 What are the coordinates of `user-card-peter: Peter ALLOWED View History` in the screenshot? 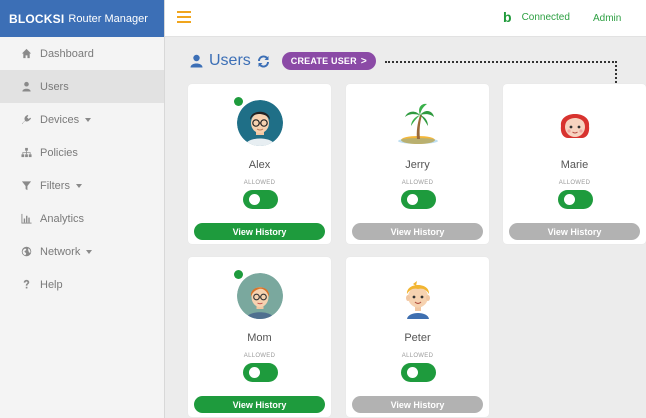 It's located at (417, 337).